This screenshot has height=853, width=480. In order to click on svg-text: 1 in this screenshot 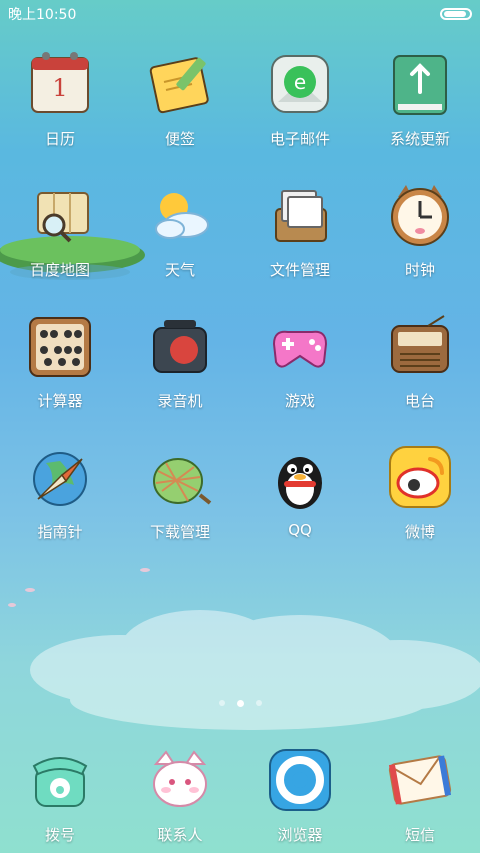, I will do `click(59, 88)`.